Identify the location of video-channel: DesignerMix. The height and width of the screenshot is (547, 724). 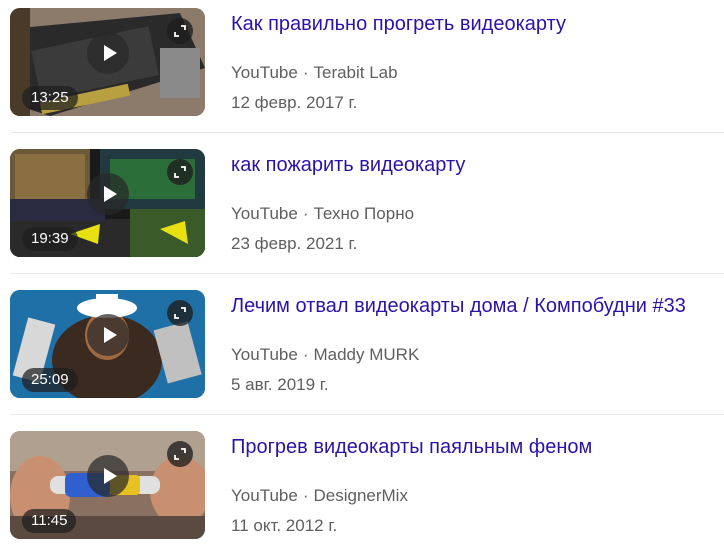
(360, 495).